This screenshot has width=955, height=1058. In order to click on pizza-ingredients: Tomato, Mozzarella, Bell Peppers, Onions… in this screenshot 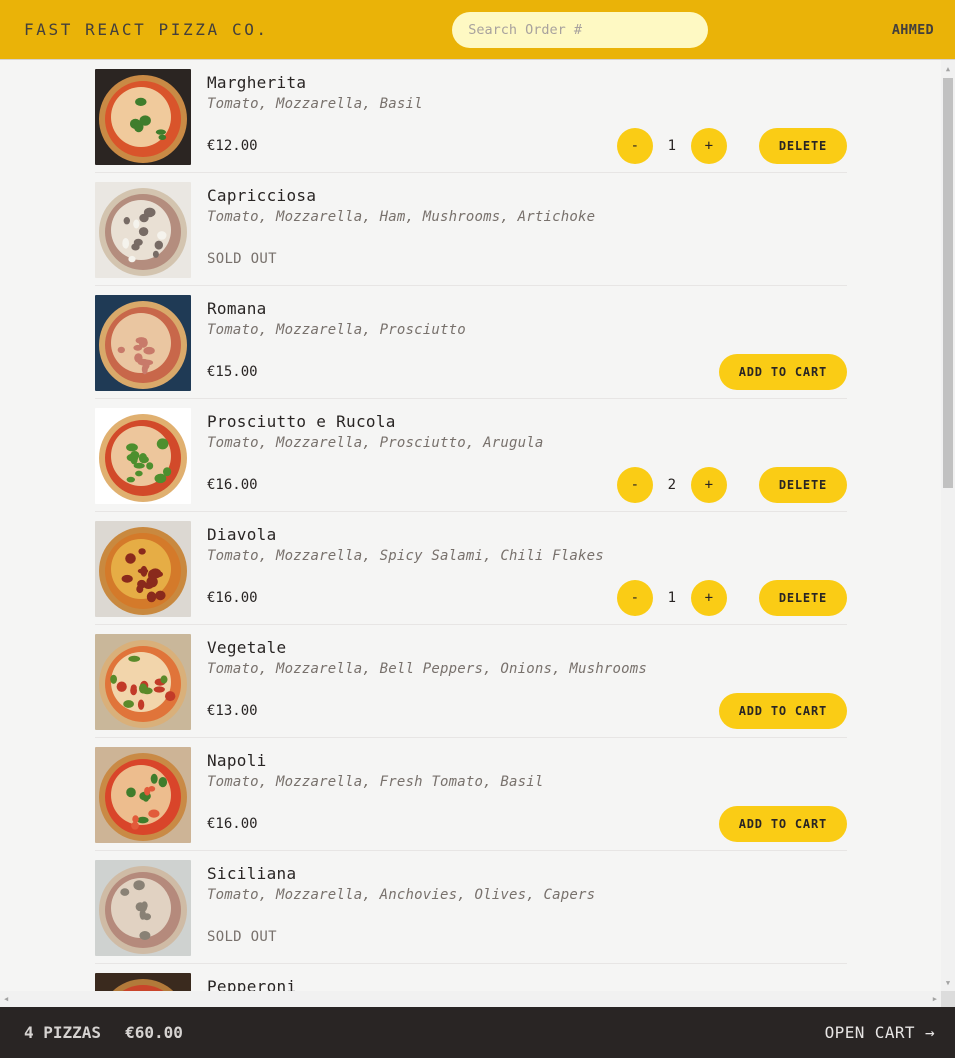, I will do `click(427, 669)`.